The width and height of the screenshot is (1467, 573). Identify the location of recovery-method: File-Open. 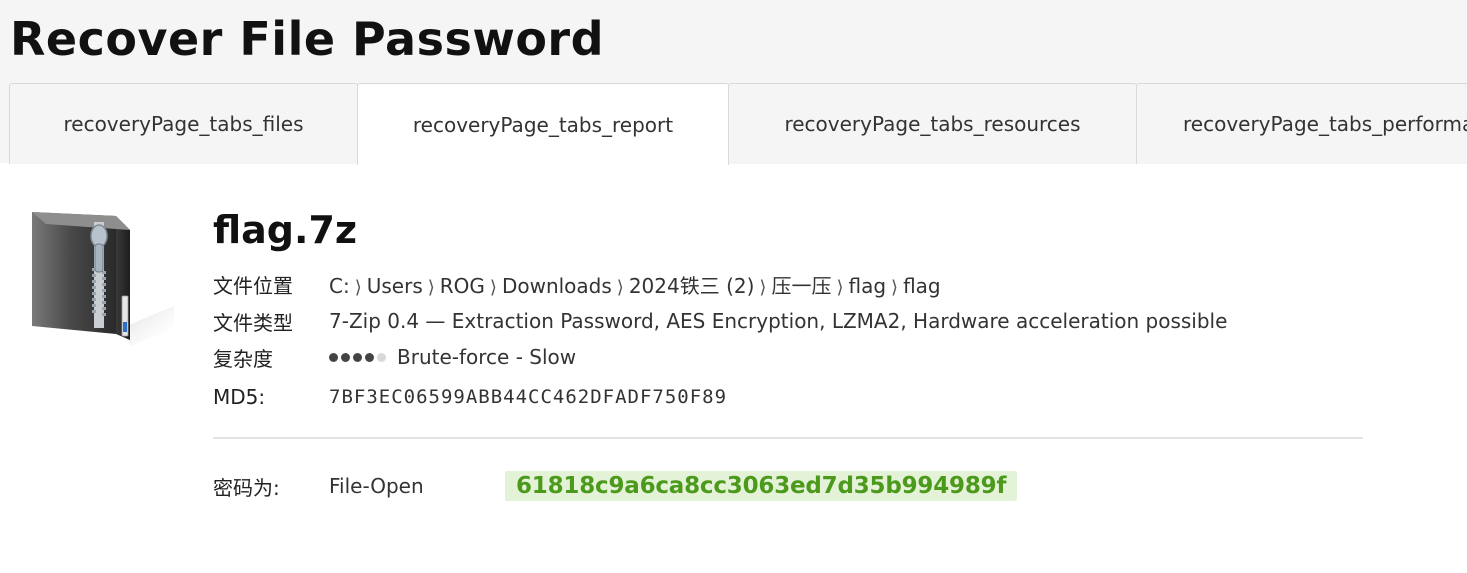
(376, 486).